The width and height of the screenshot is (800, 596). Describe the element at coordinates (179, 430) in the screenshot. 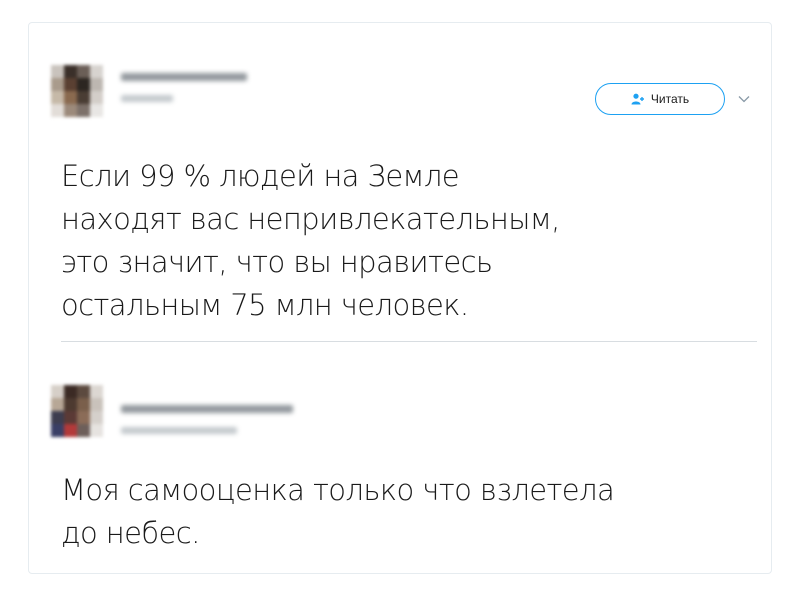

I see `reply-author-handle-blurred` at that location.